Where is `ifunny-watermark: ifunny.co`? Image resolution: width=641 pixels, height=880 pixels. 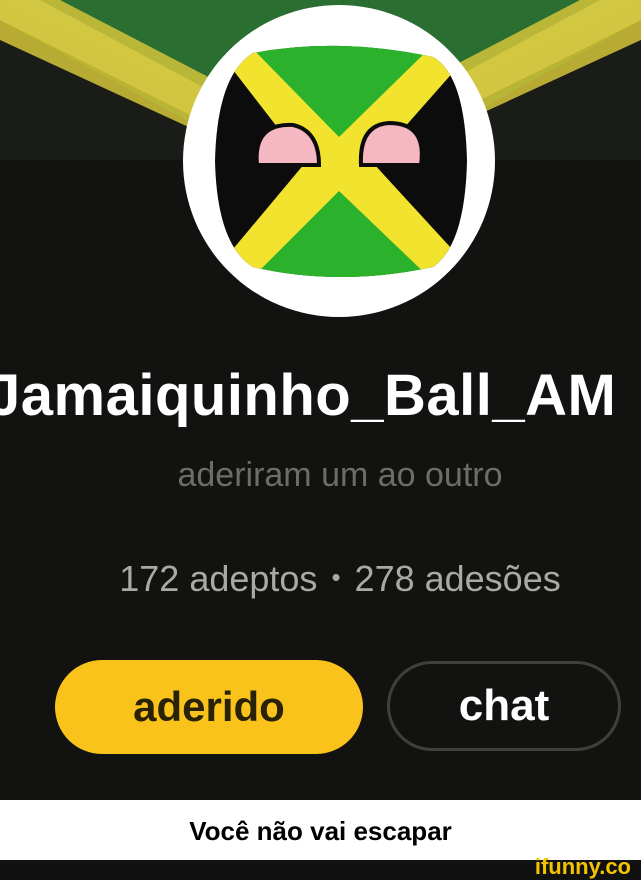
ifunny-watermark: ifunny.co is located at coordinates (582, 866).